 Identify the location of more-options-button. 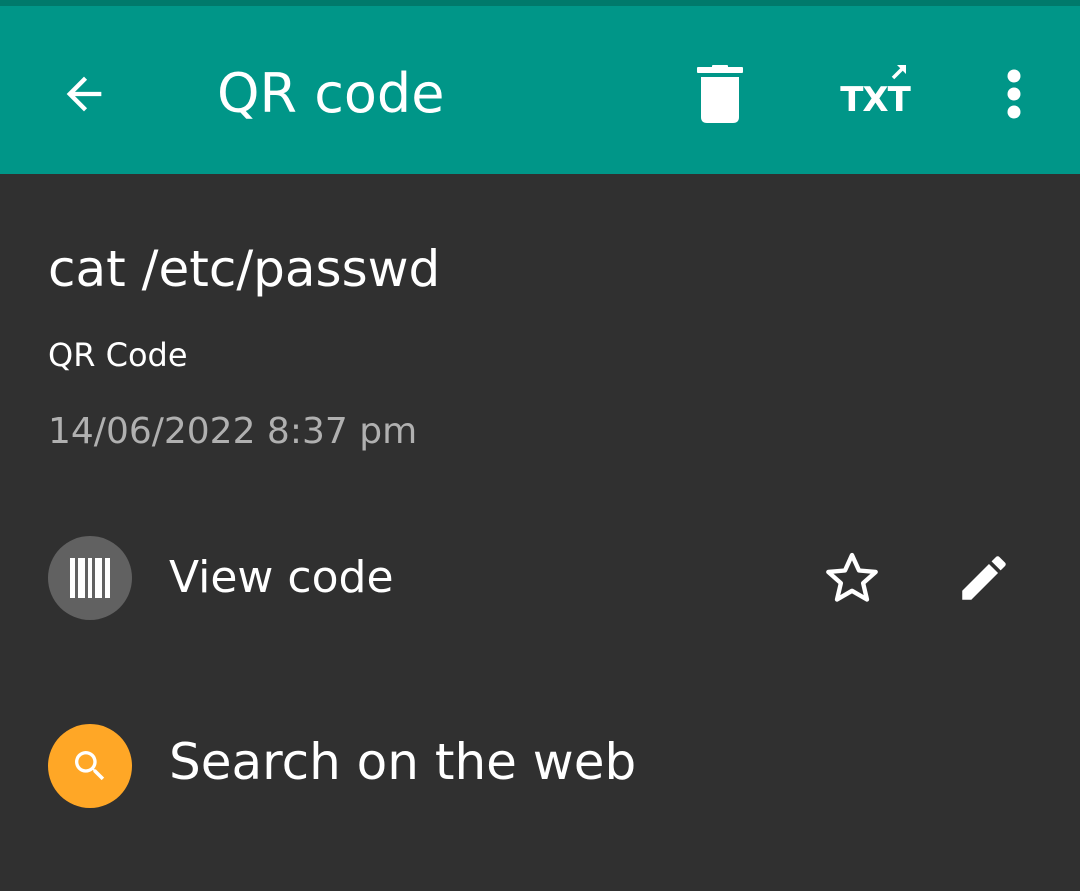
(1014, 94).